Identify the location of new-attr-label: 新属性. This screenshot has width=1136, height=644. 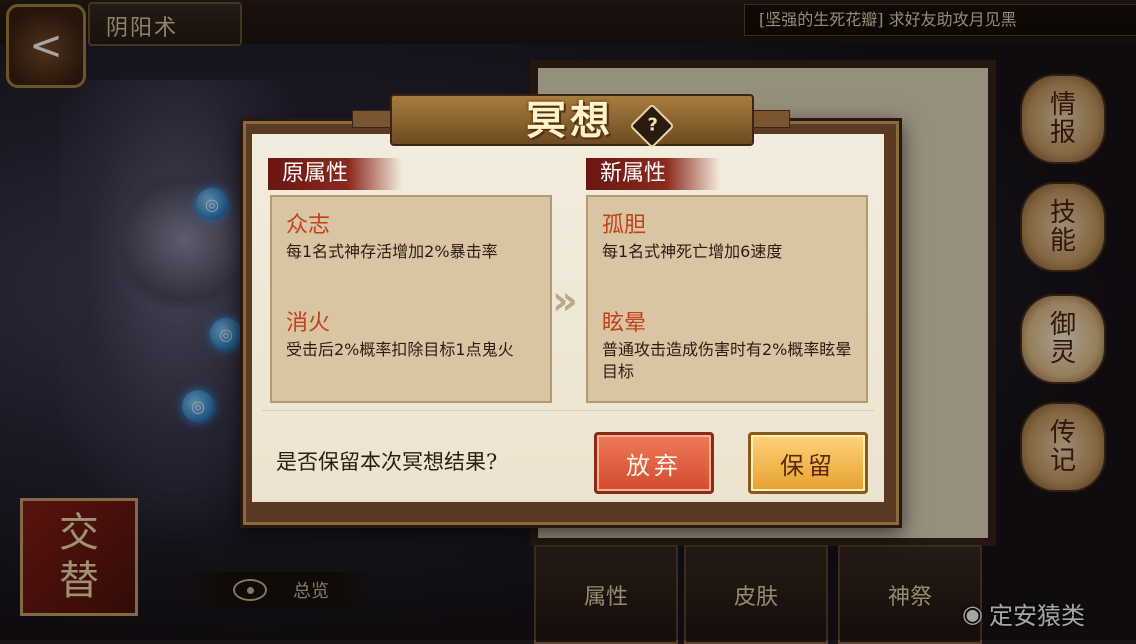
(653, 174).